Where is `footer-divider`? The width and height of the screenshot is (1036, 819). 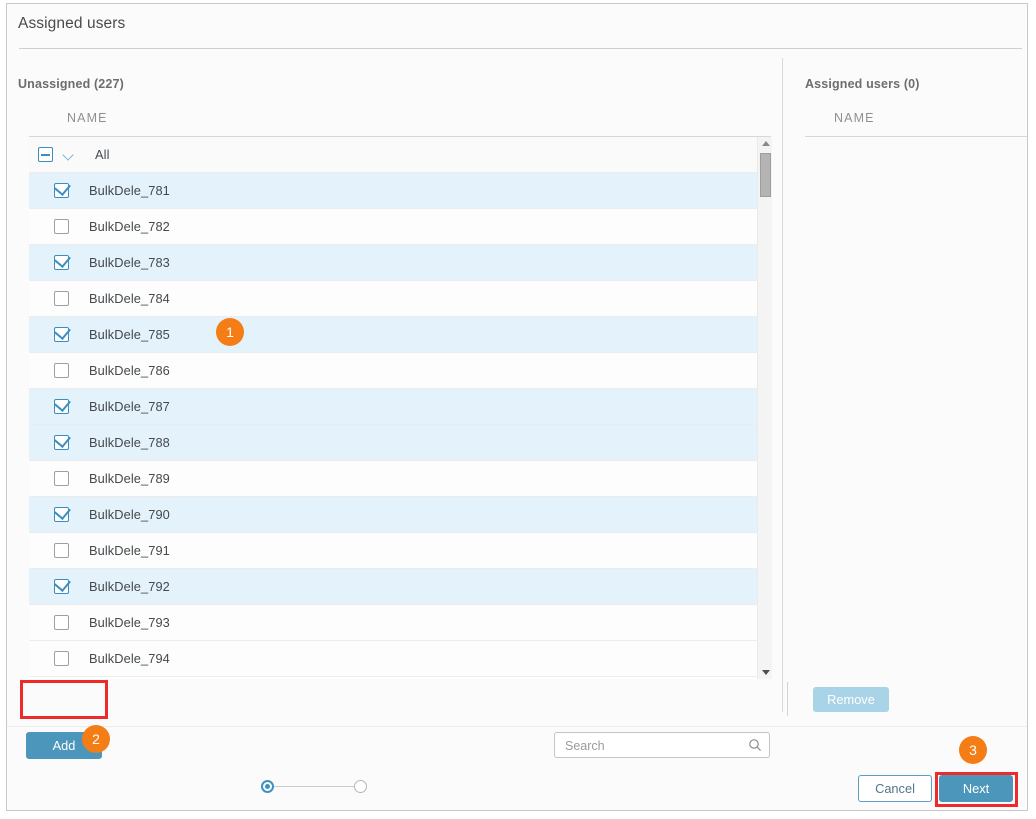
footer-divider is located at coordinates (517, 726).